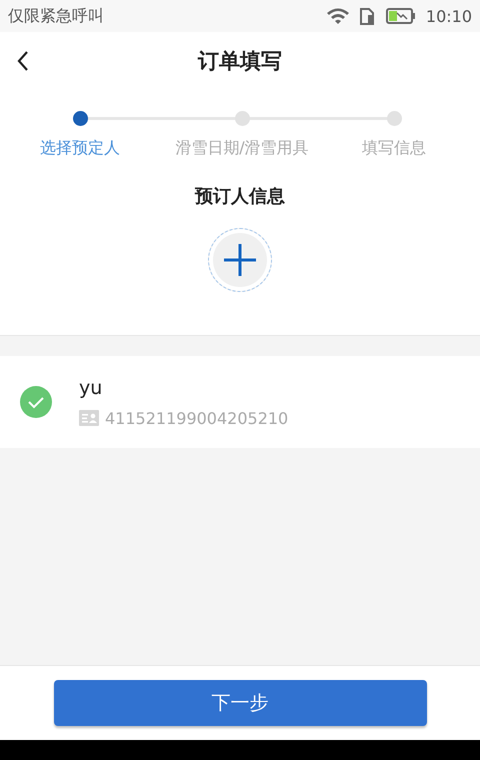 The height and width of the screenshot is (760, 480). I want to click on plus-icon, so click(240, 260).